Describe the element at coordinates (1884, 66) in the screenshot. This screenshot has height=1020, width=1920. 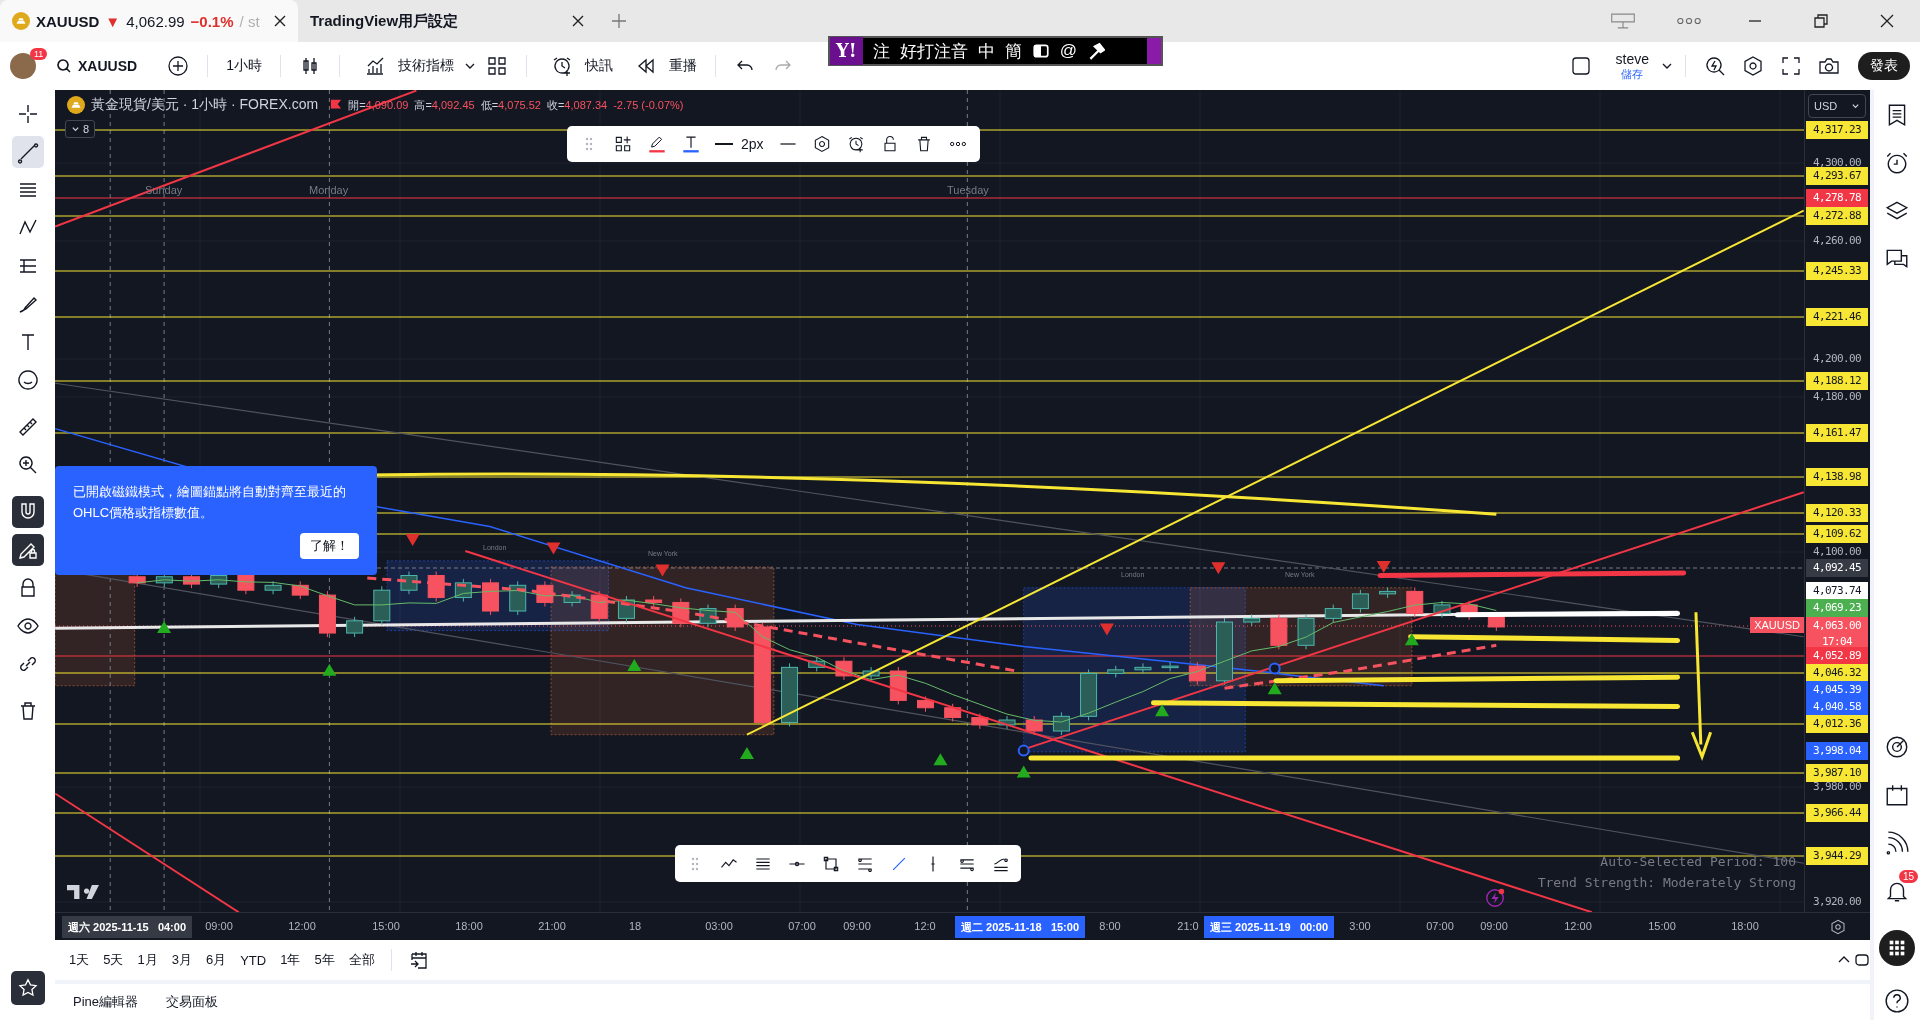
I see `publish-button: 發表` at that location.